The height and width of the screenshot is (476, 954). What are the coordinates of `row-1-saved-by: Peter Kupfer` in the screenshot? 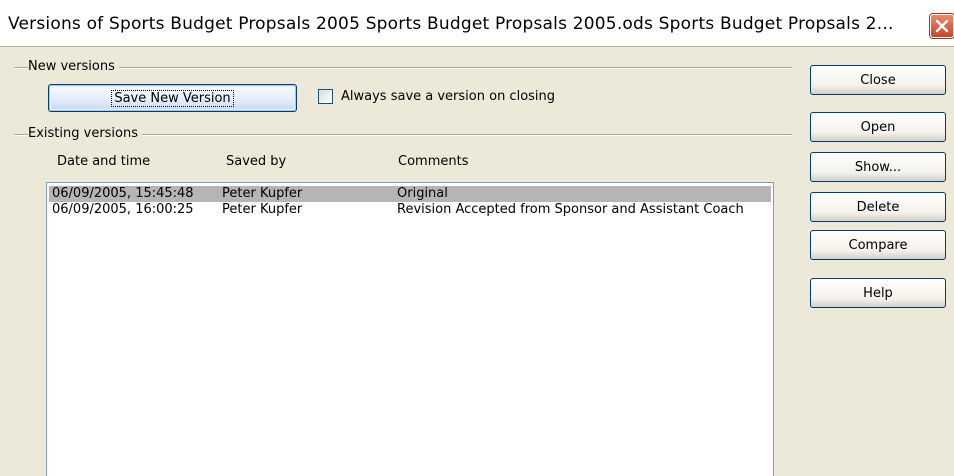 It's located at (262, 193).